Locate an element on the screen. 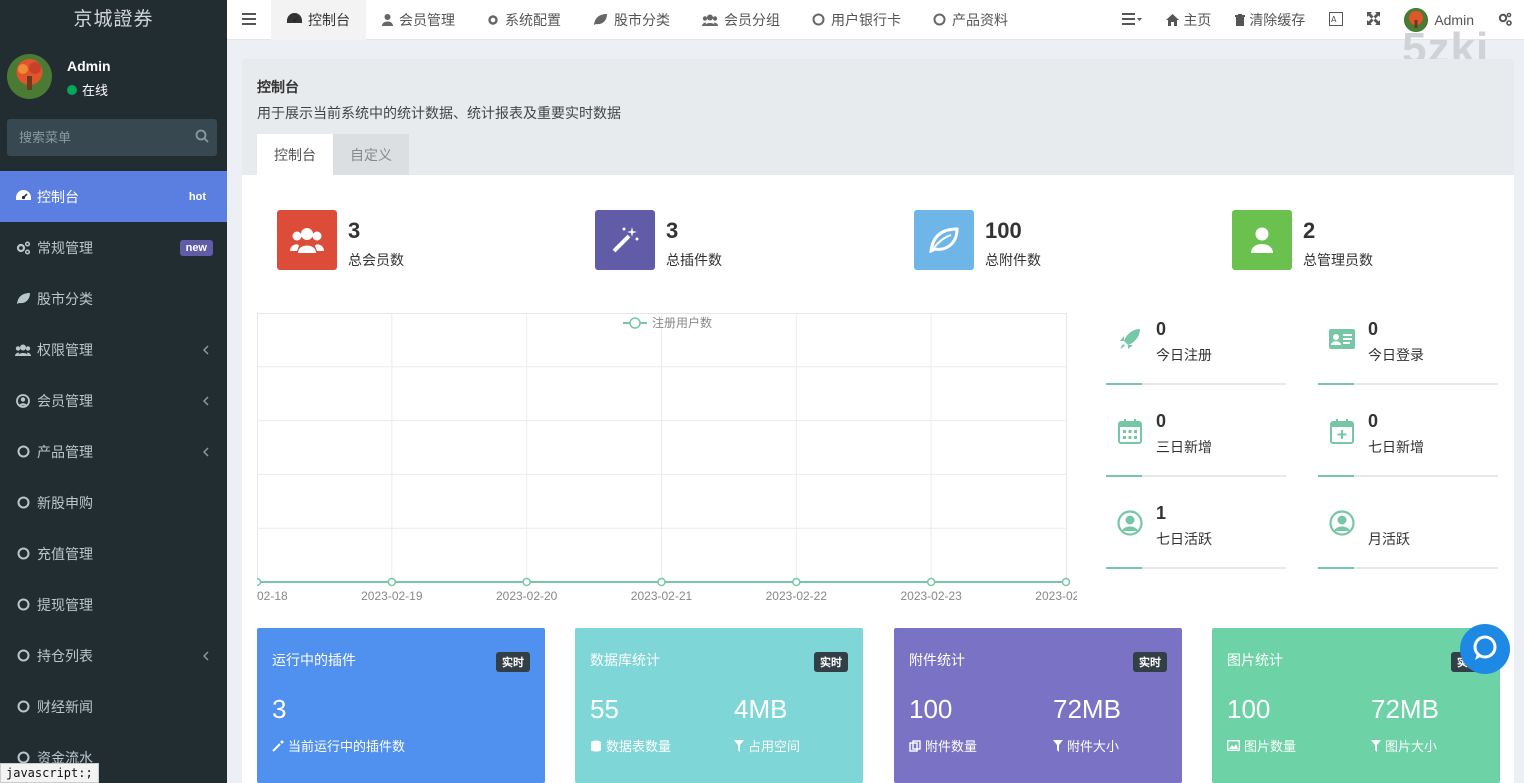 This screenshot has width=1524, height=783. chart-x-tick-label: 2023-02-23 is located at coordinates (931, 596).